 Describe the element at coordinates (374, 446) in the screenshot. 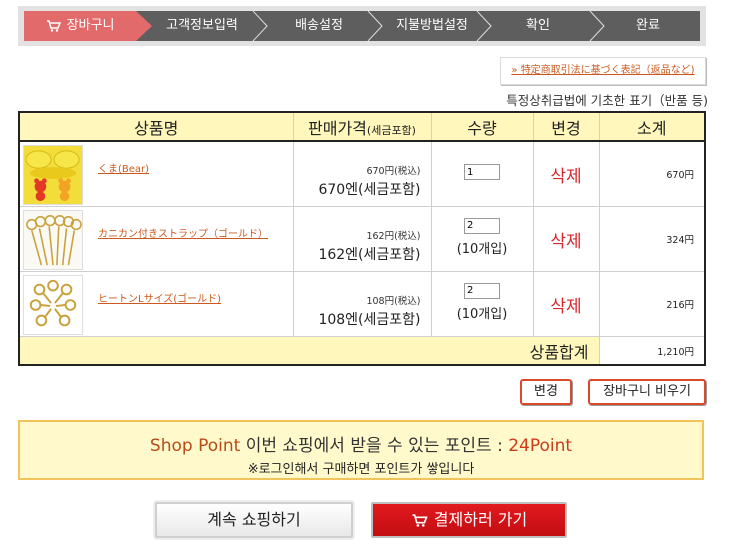

I see `point-text: 이번 쇼핑에서 받을 수 있는 포인트 :` at that location.